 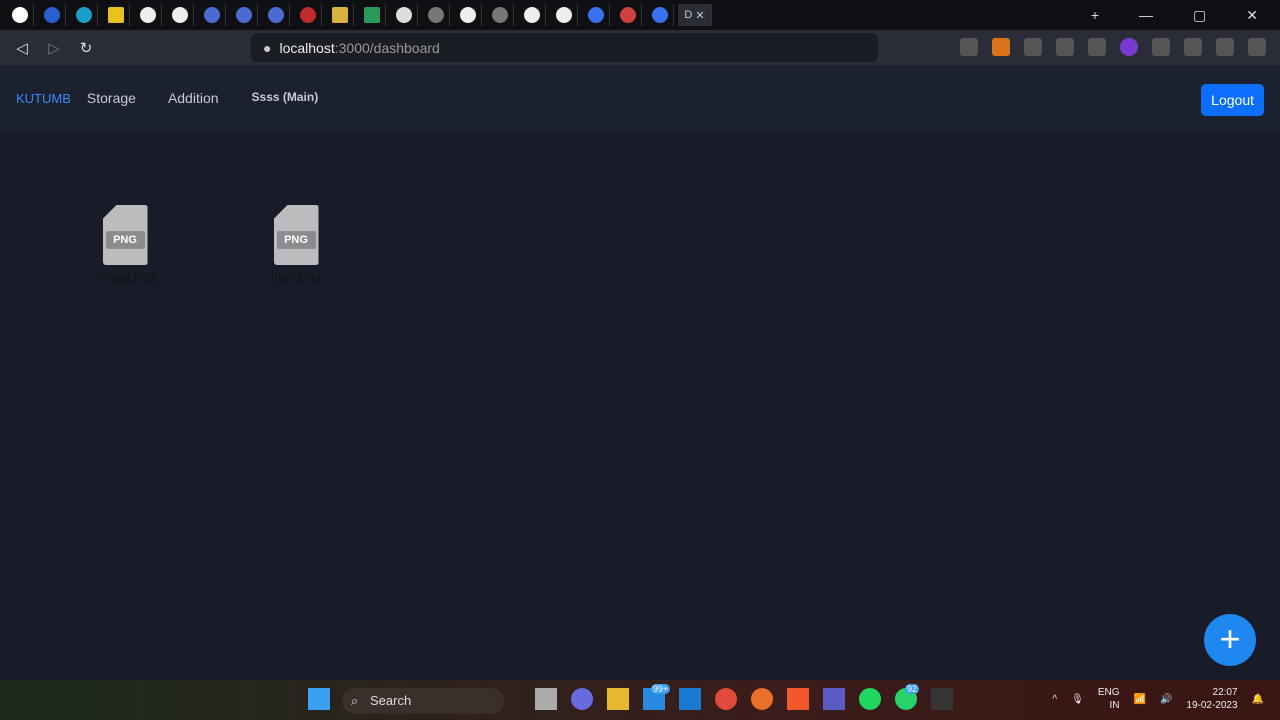 What do you see at coordinates (618, 699) in the screenshot?
I see `file-explorer-icon` at bounding box center [618, 699].